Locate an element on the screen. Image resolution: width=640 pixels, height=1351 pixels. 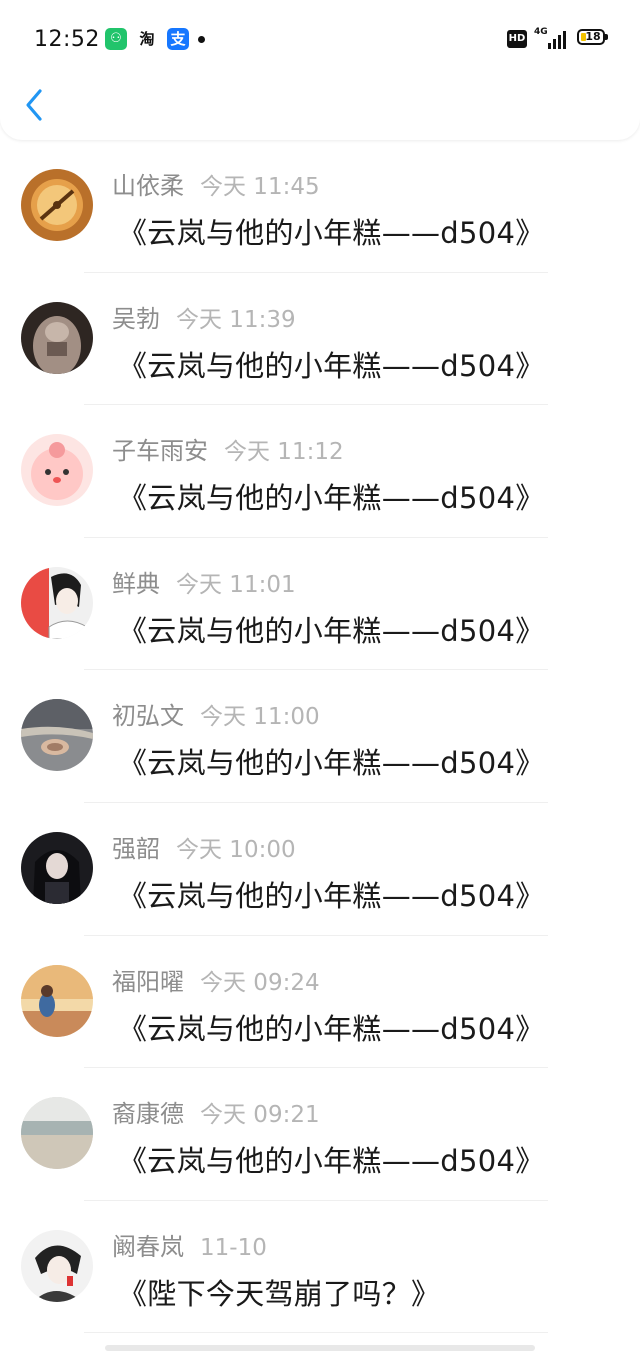
alipay-icon: 支 is located at coordinates (178, 39).